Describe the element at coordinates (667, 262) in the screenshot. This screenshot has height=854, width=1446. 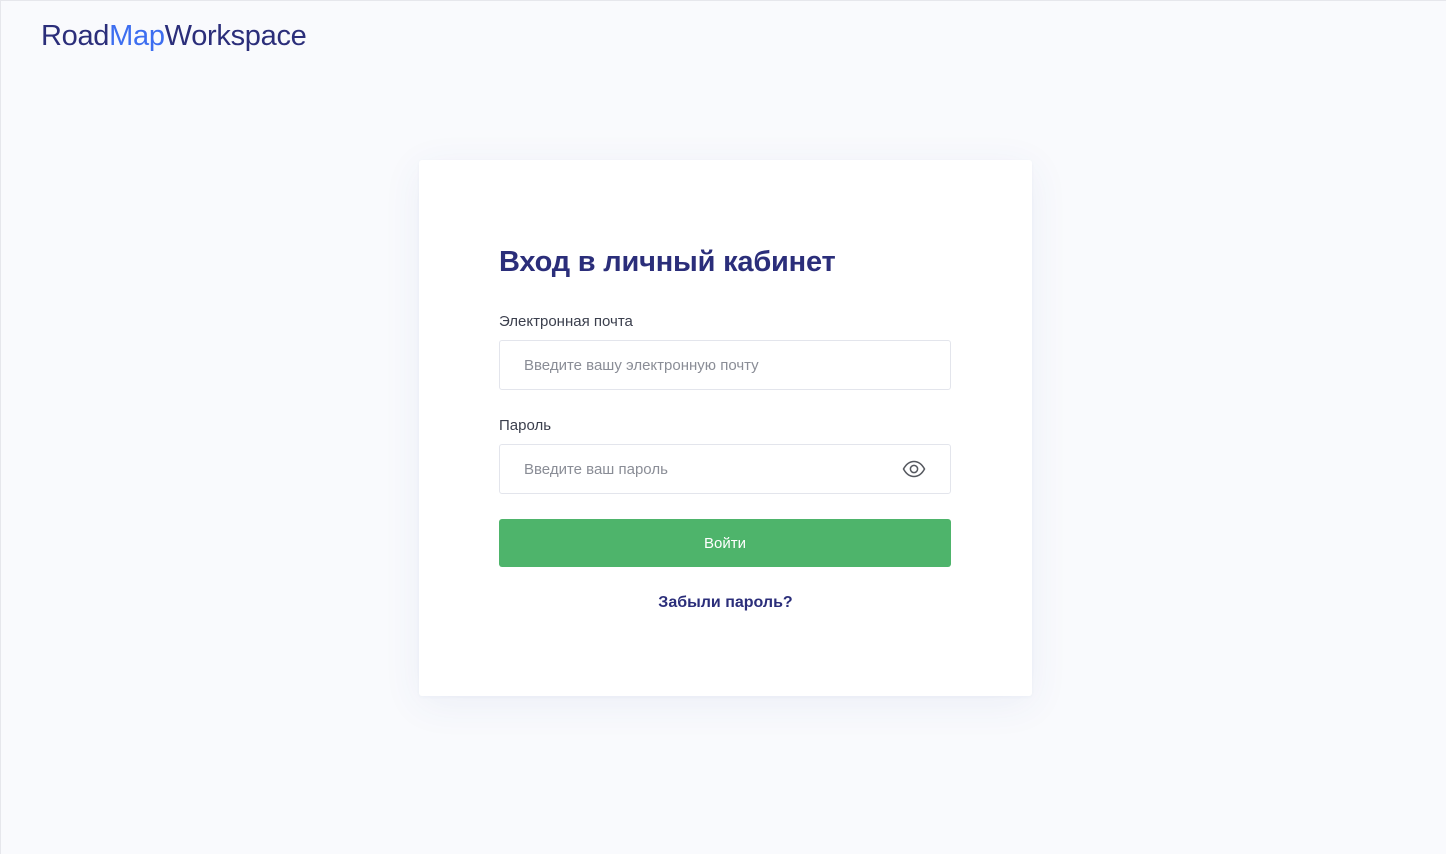
I see `page-title: Вход в личный кабинет` at that location.